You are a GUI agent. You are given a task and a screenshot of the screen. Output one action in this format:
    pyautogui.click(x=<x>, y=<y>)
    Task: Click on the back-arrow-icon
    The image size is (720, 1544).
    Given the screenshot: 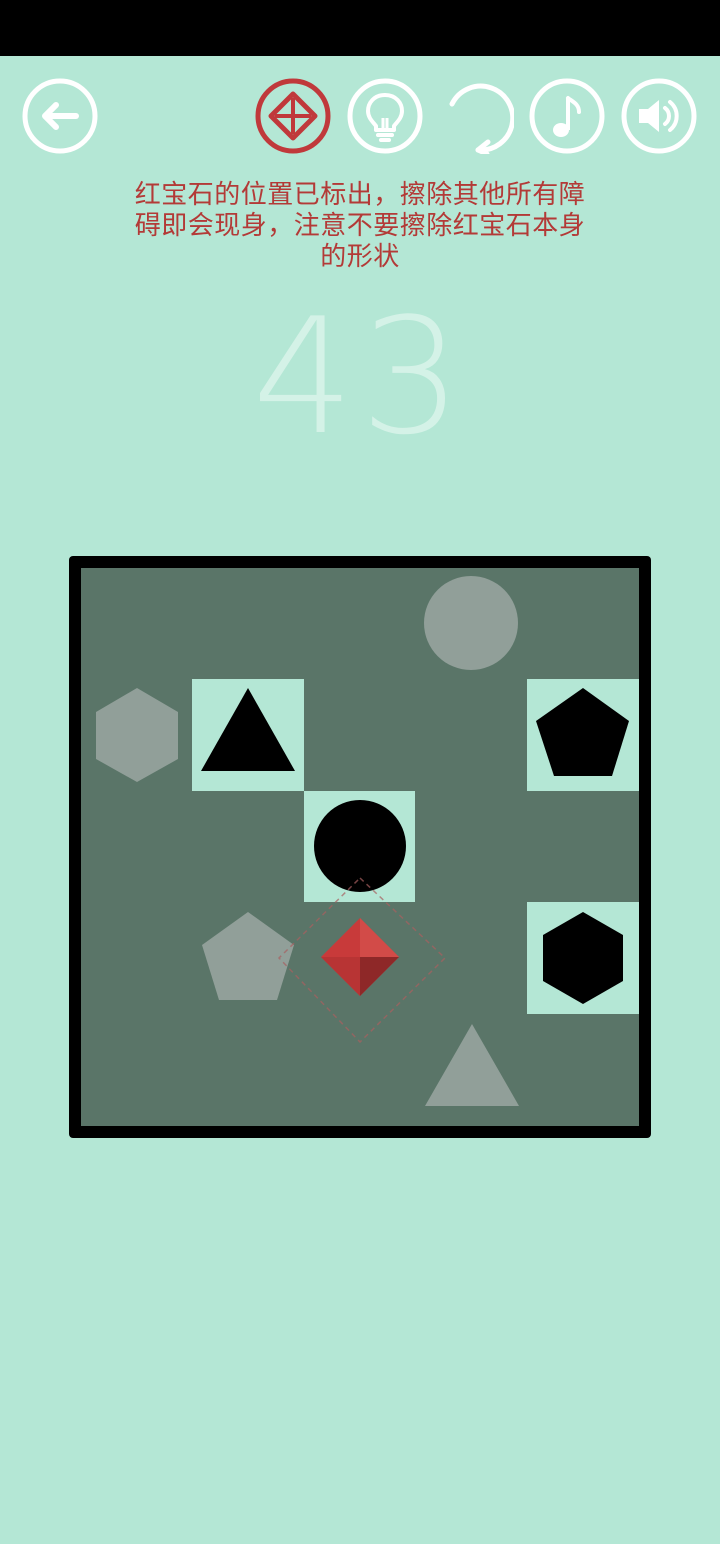 What is the action you would take?
    pyautogui.click(x=60, y=116)
    